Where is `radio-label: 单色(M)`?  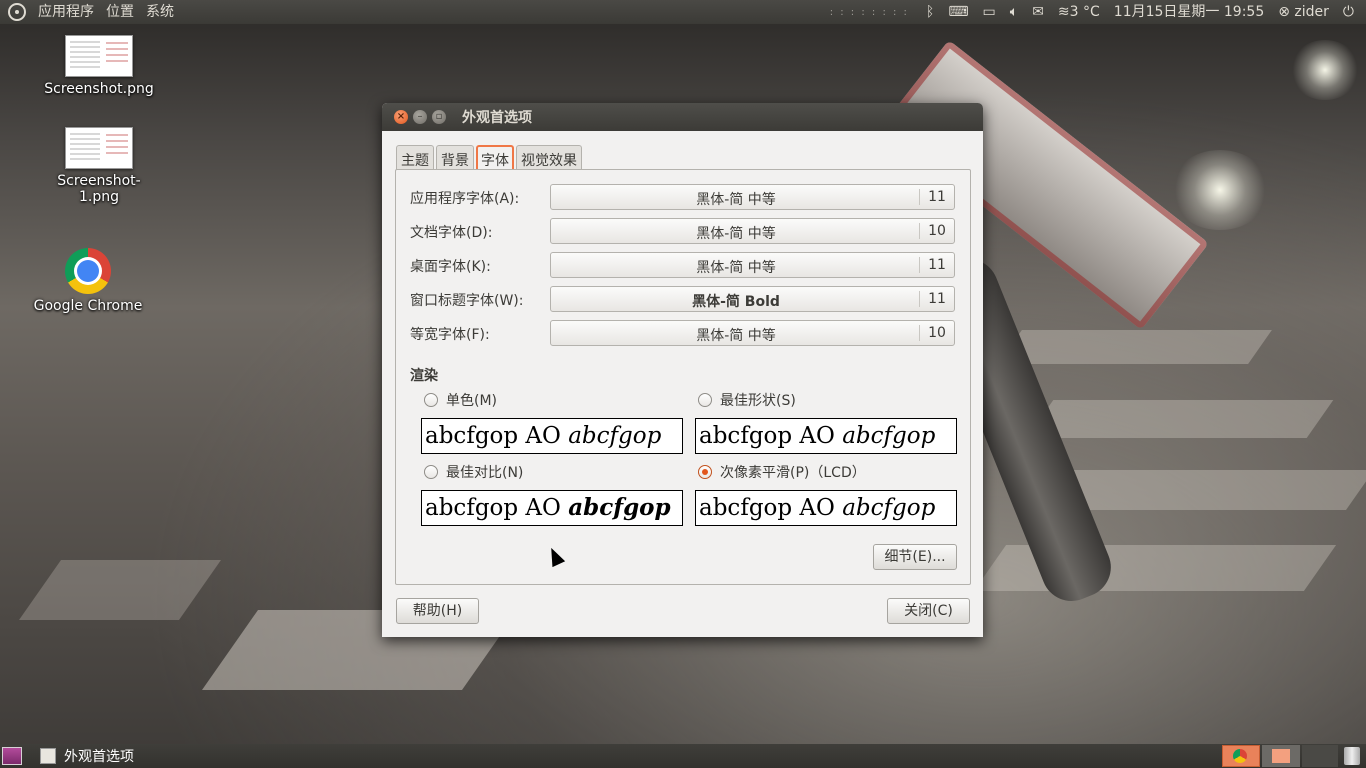 radio-label: 单色(M) is located at coordinates (472, 401).